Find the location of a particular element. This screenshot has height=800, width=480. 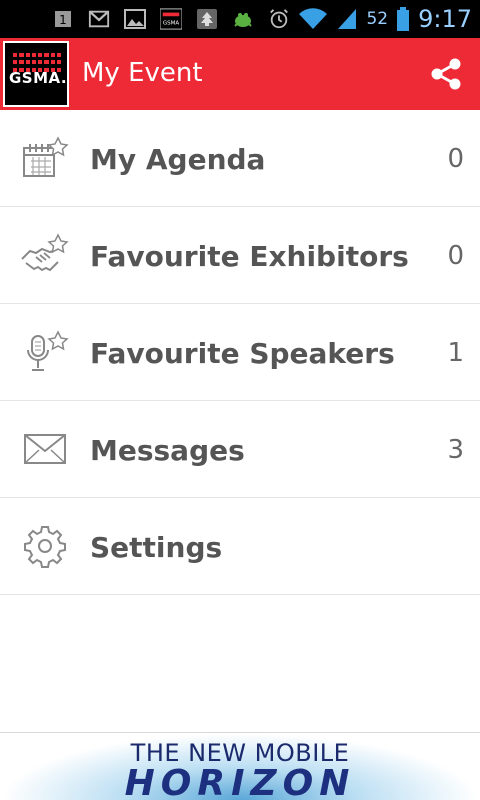

gsma-app-icon: GSMA is located at coordinates (171, 19).